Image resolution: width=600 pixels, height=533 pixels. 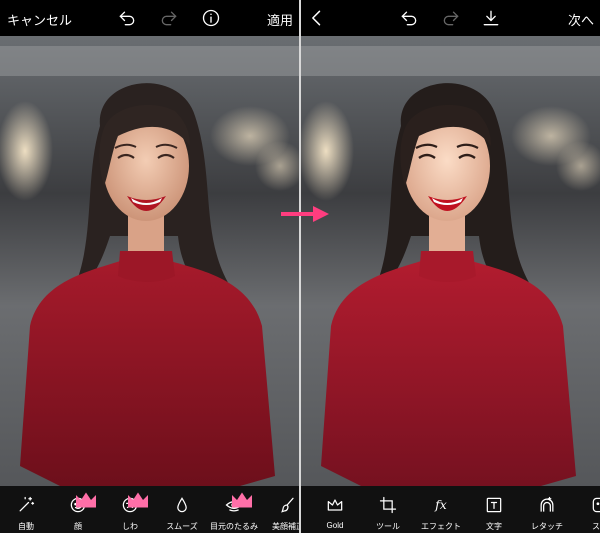 I want to click on magic-wand-icon, so click(x=26, y=505).